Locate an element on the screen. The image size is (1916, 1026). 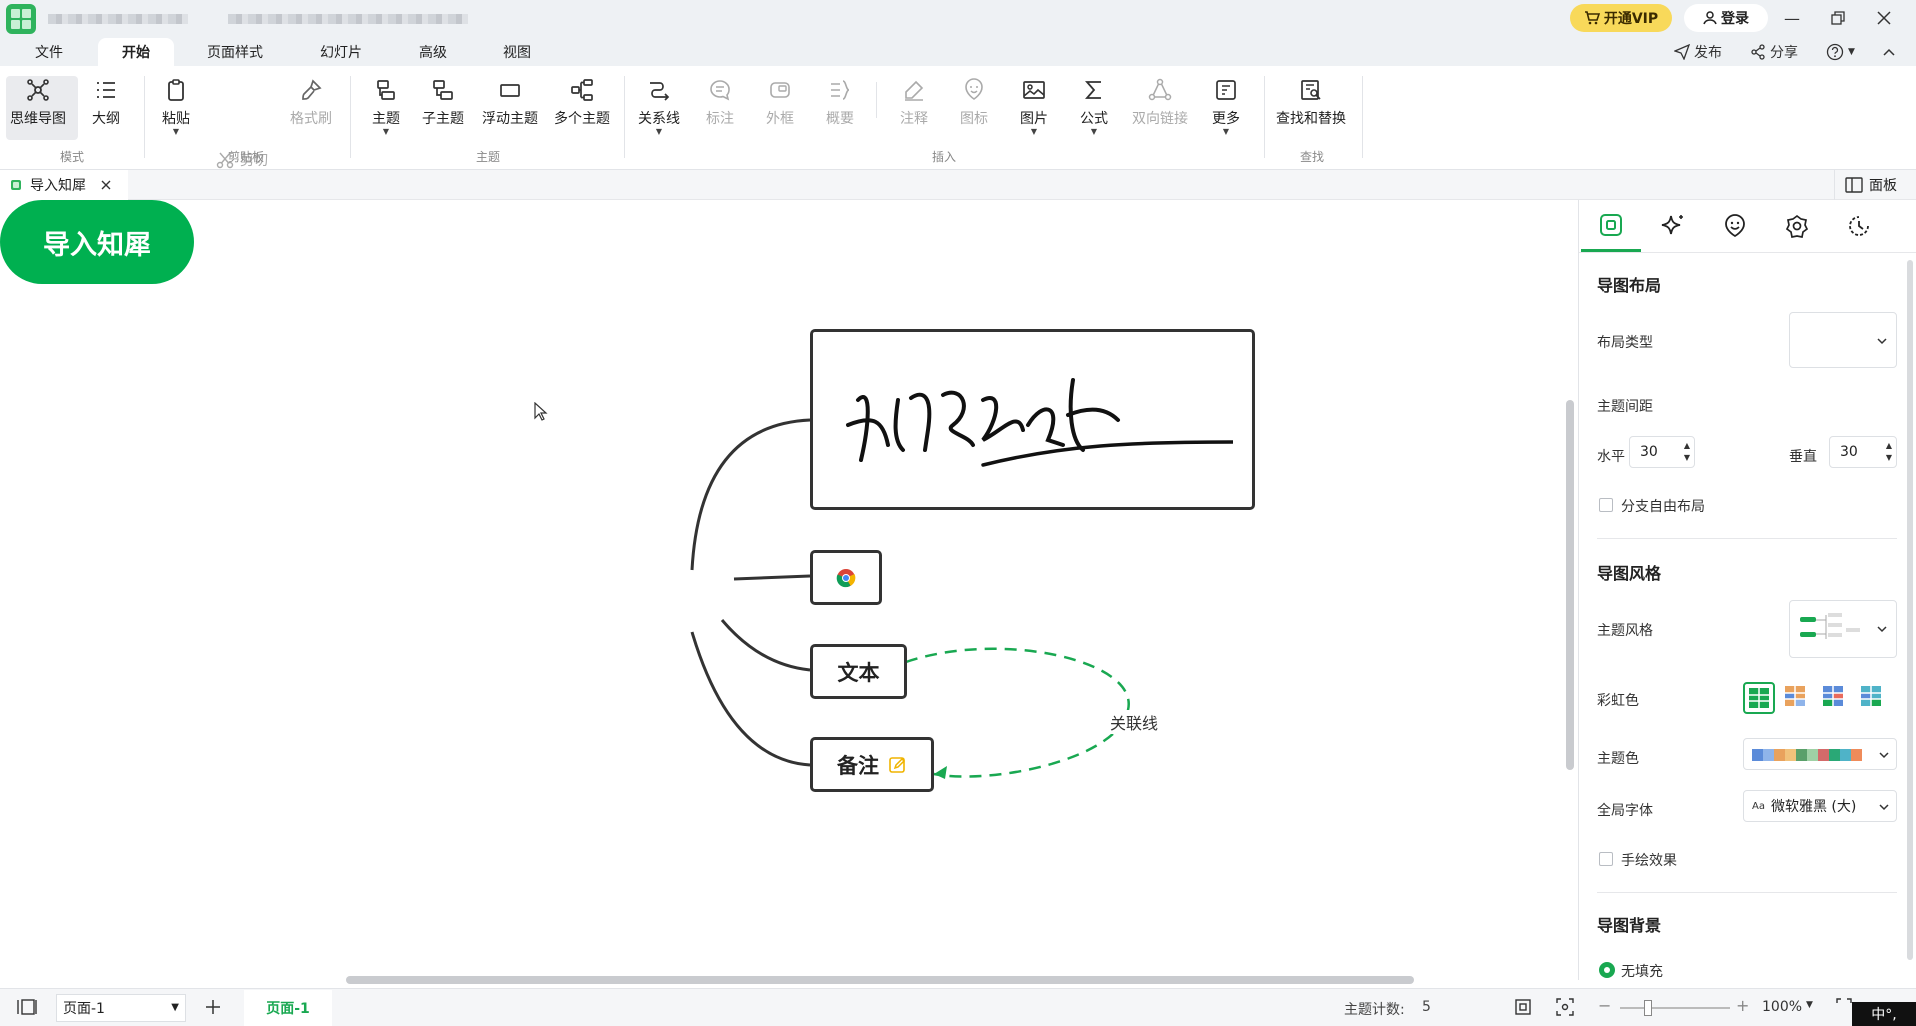
signature-image-node is located at coordinates (1032, 419).